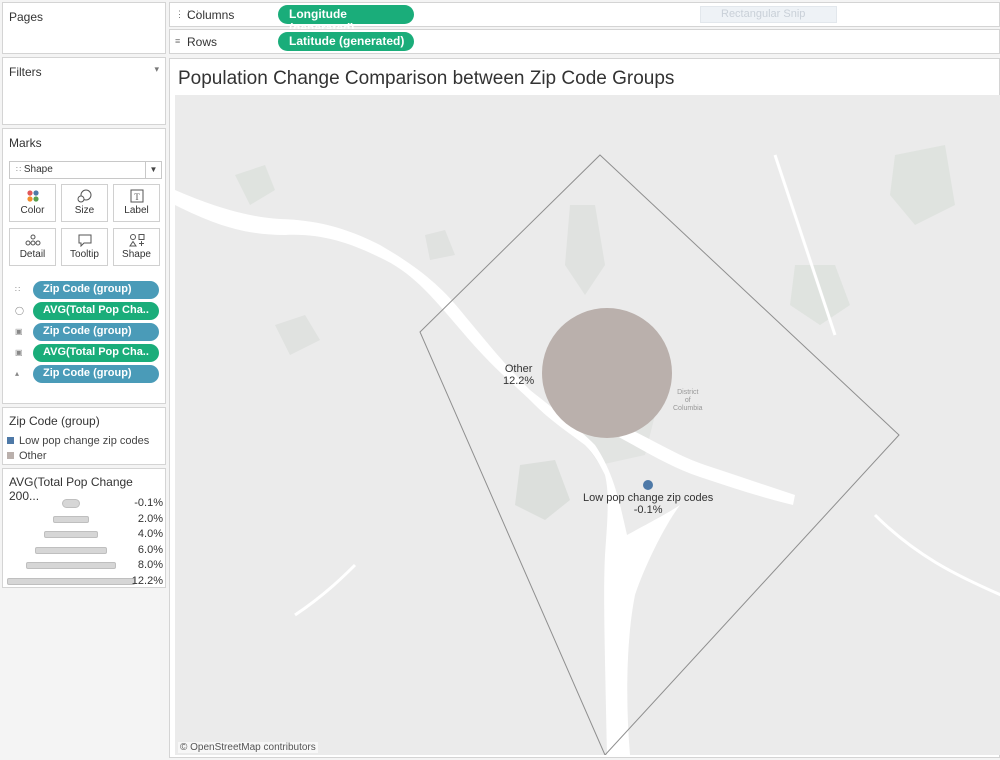  What do you see at coordinates (688, 392) in the screenshot?
I see `dc-label-line: District` at bounding box center [688, 392].